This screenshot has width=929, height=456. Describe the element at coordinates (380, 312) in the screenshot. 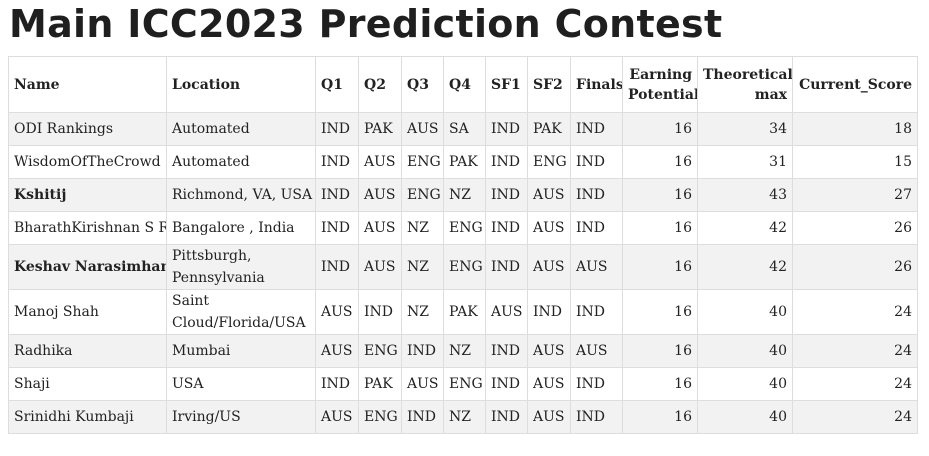

I see `cell-q2: IND` at that location.